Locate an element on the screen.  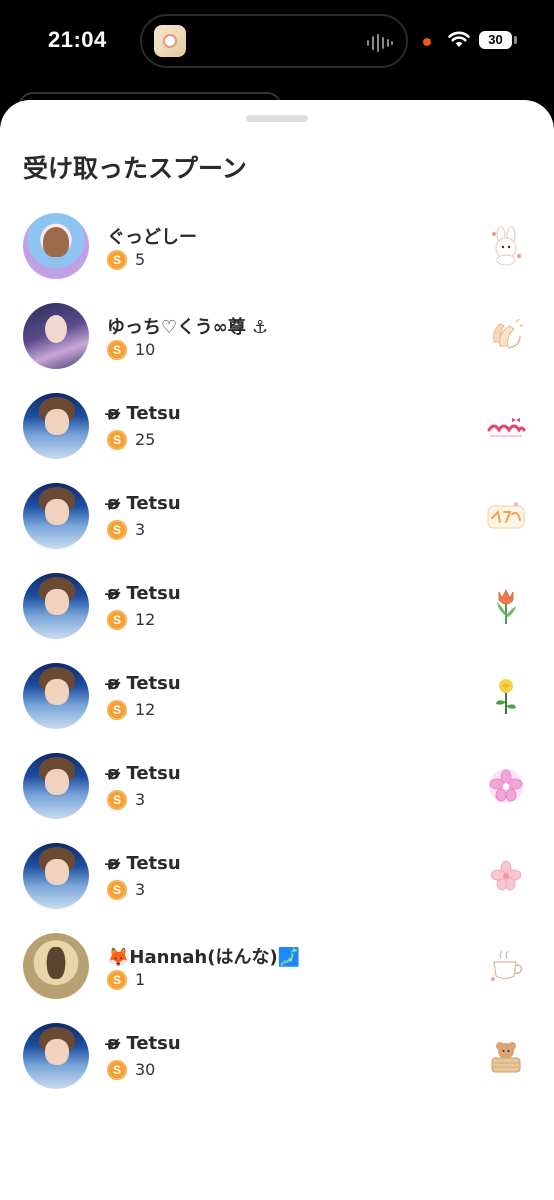
status-time: 21:04 is located at coordinates (77, 39).